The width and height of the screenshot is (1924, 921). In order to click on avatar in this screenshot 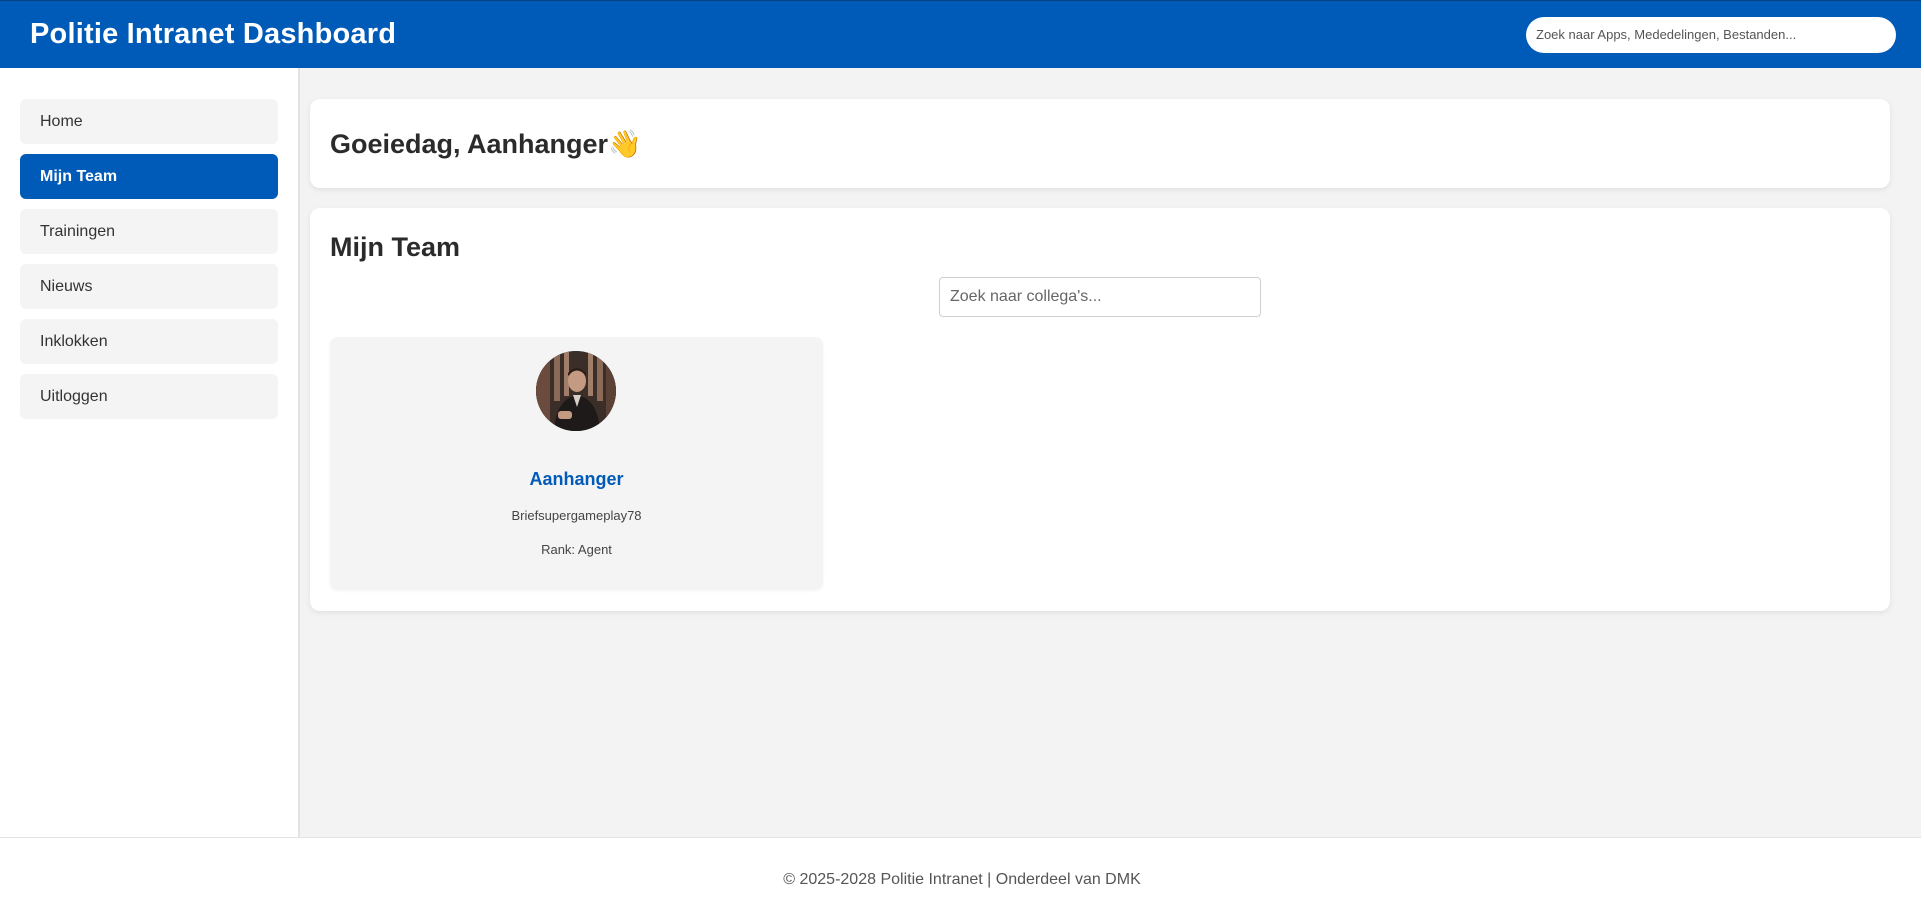, I will do `click(576, 391)`.